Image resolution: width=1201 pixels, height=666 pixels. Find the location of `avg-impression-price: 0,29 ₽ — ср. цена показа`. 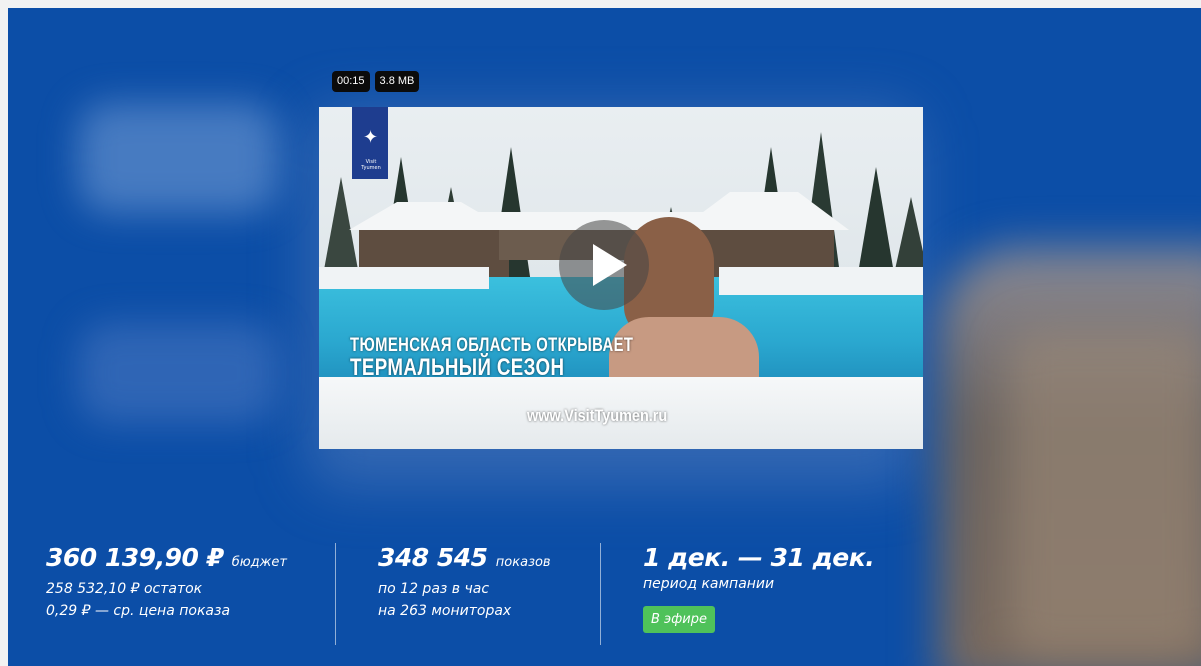

avg-impression-price: 0,29 ₽ — ср. цена показа is located at coordinates (138, 611).